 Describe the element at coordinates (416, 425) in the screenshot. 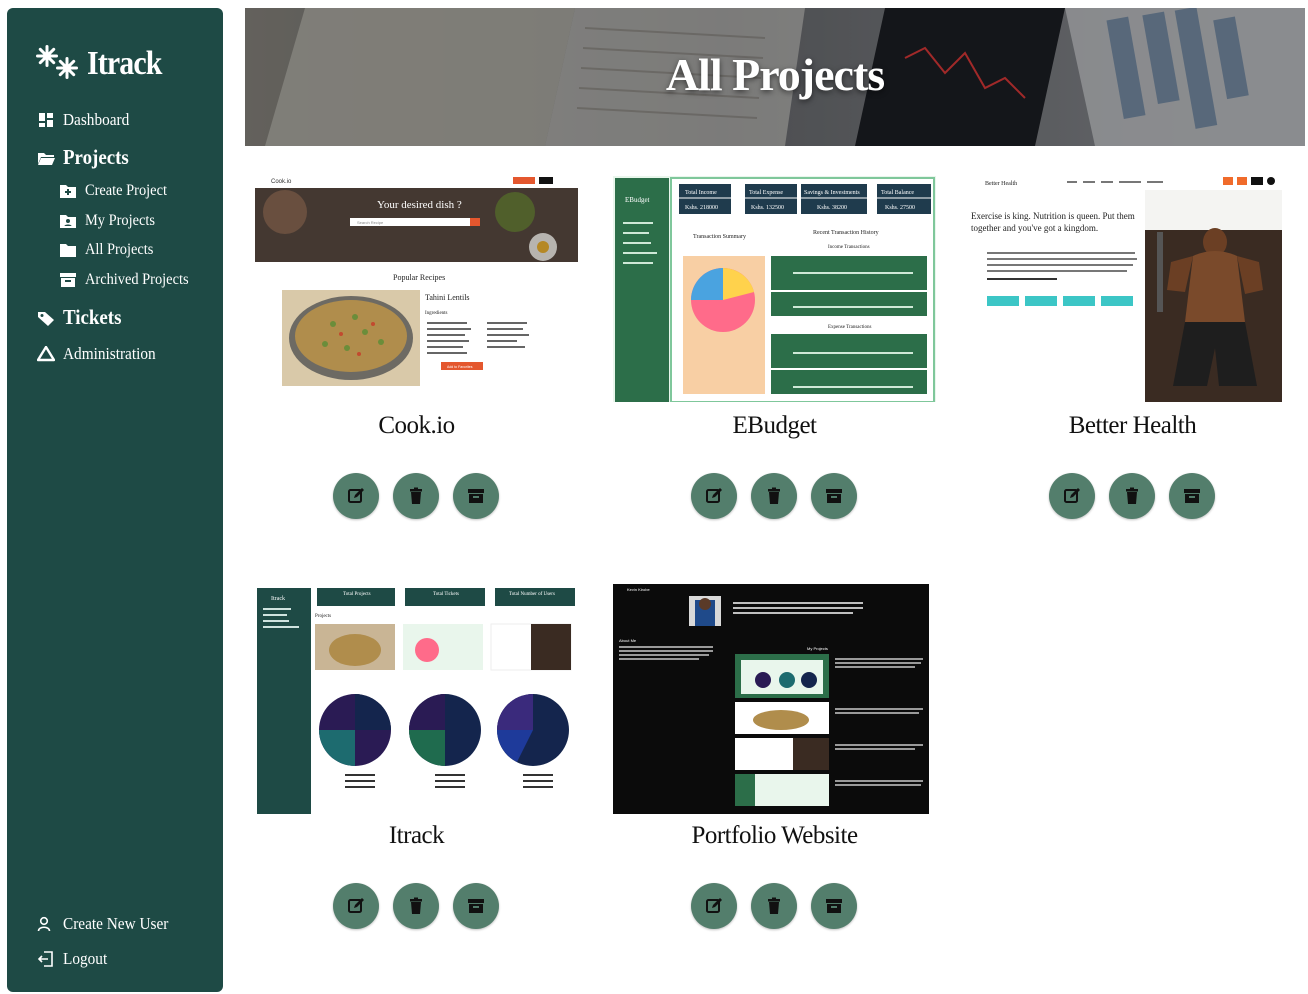

I see `project-title: Cook.io` at that location.